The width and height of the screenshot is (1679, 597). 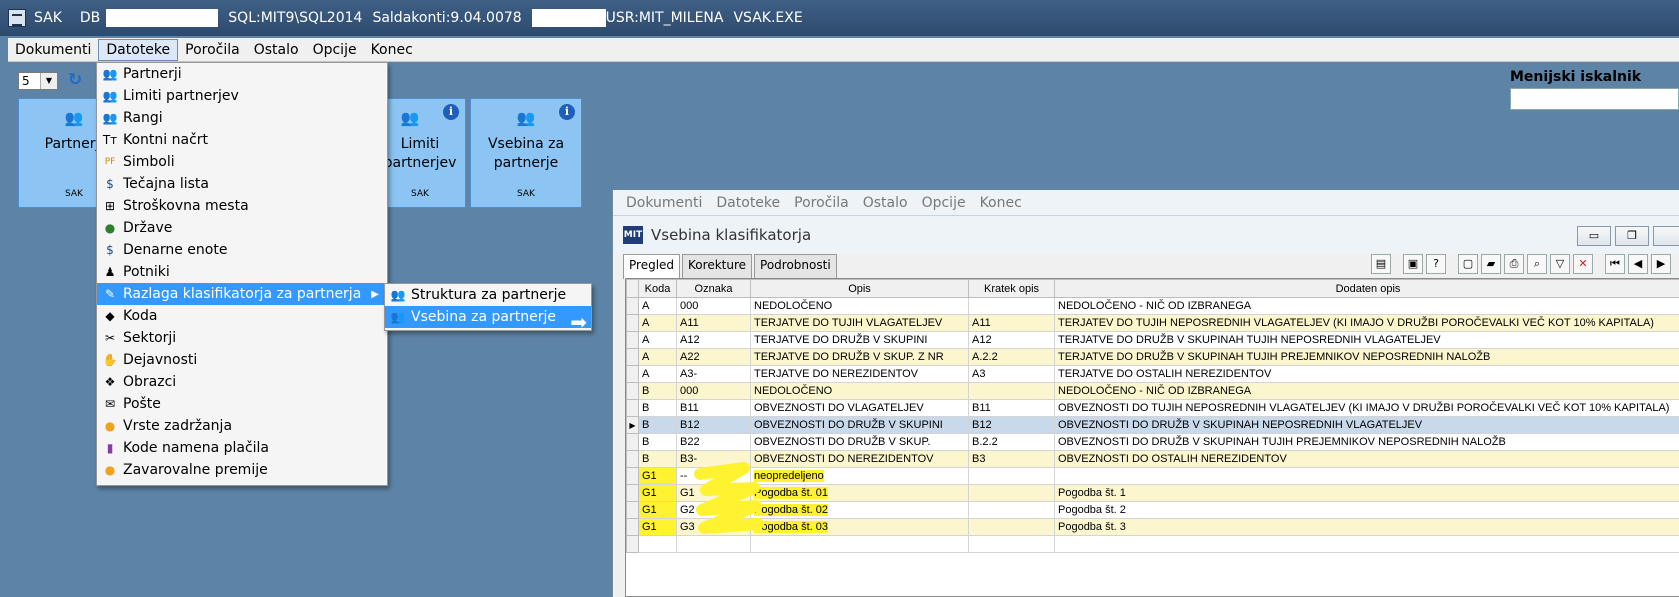 I want to click on table-cell: Pogodba št. 2, so click(x=1366, y=510).